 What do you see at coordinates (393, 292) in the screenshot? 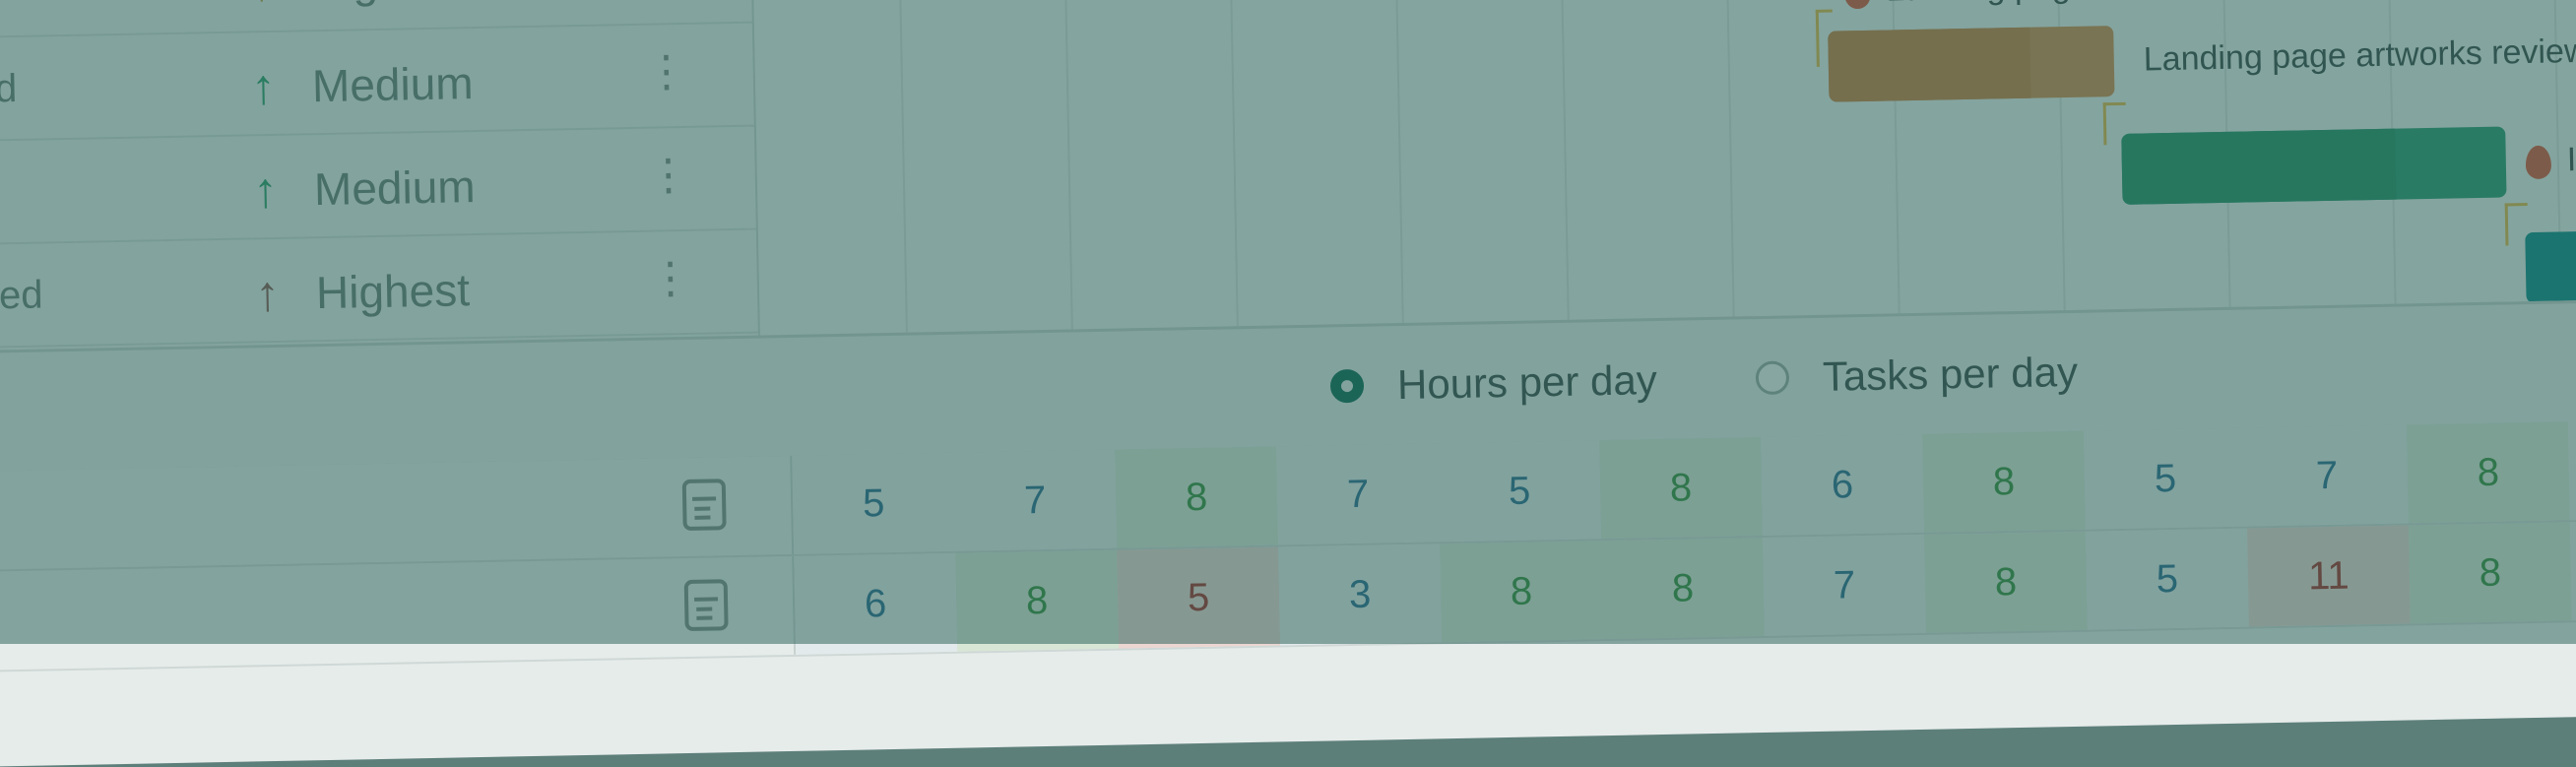
I see `priority-label: Highest` at bounding box center [393, 292].